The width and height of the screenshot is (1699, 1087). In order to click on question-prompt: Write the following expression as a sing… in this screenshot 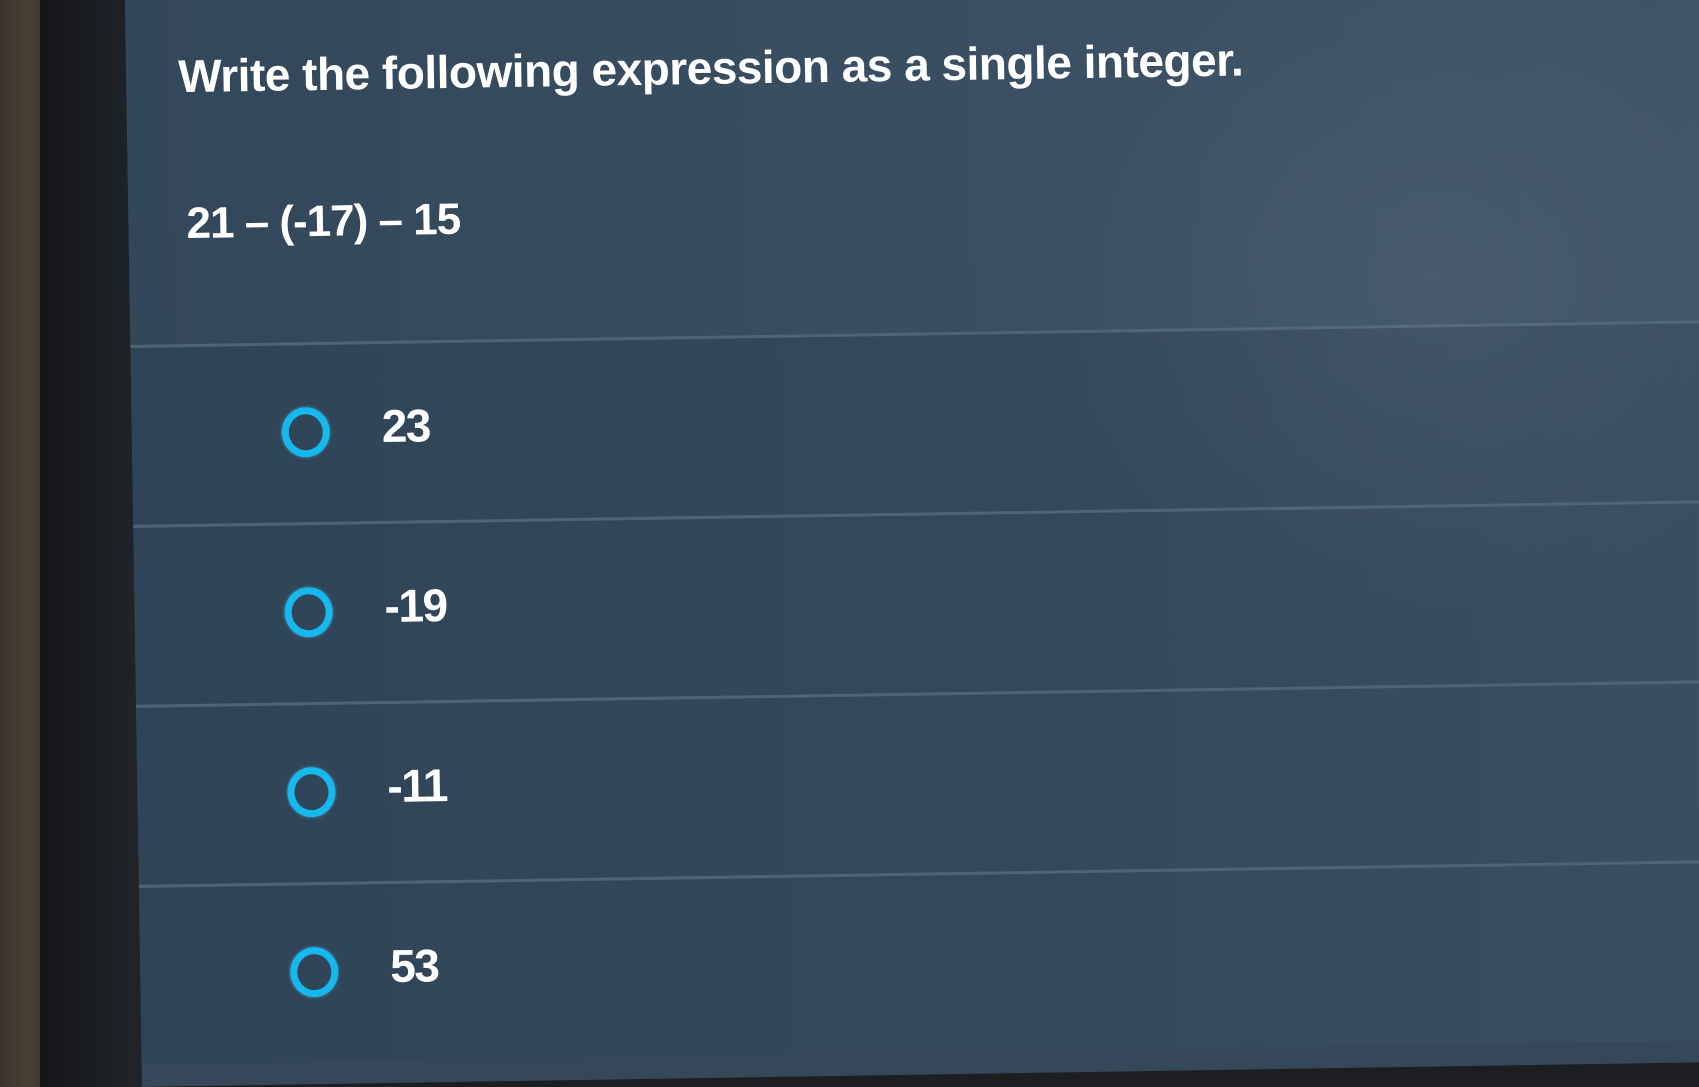, I will do `click(710, 68)`.